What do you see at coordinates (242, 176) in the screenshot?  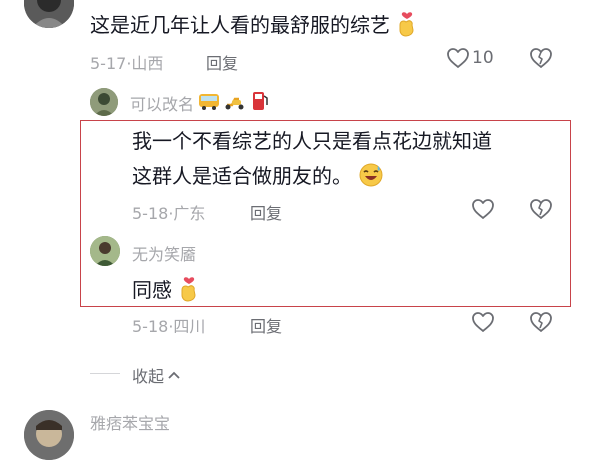 I see `reply-text-line2: 这群人是适合做朋友的。` at bounding box center [242, 176].